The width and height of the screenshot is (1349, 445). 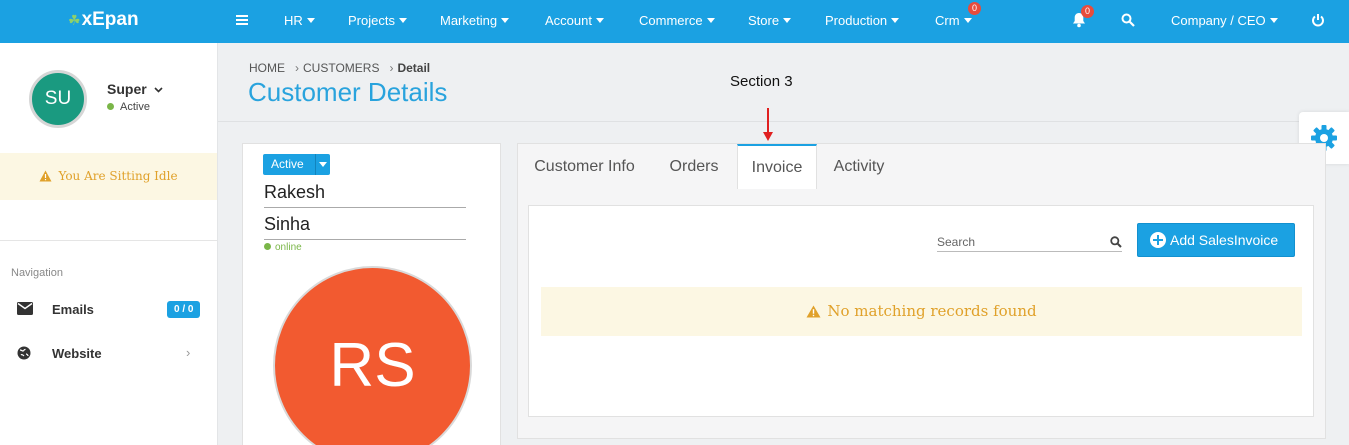 What do you see at coordinates (74, 20) in the screenshot?
I see `leaf-icon: ☘` at bounding box center [74, 20].